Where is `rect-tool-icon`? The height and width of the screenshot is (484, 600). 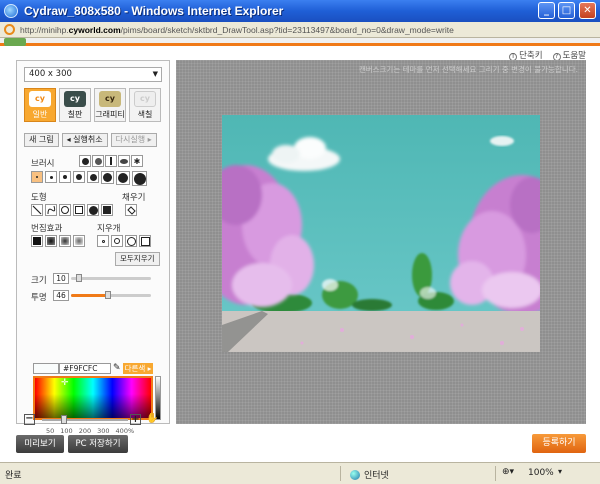 rect-tool-icon is located at coordinates (79, 210).